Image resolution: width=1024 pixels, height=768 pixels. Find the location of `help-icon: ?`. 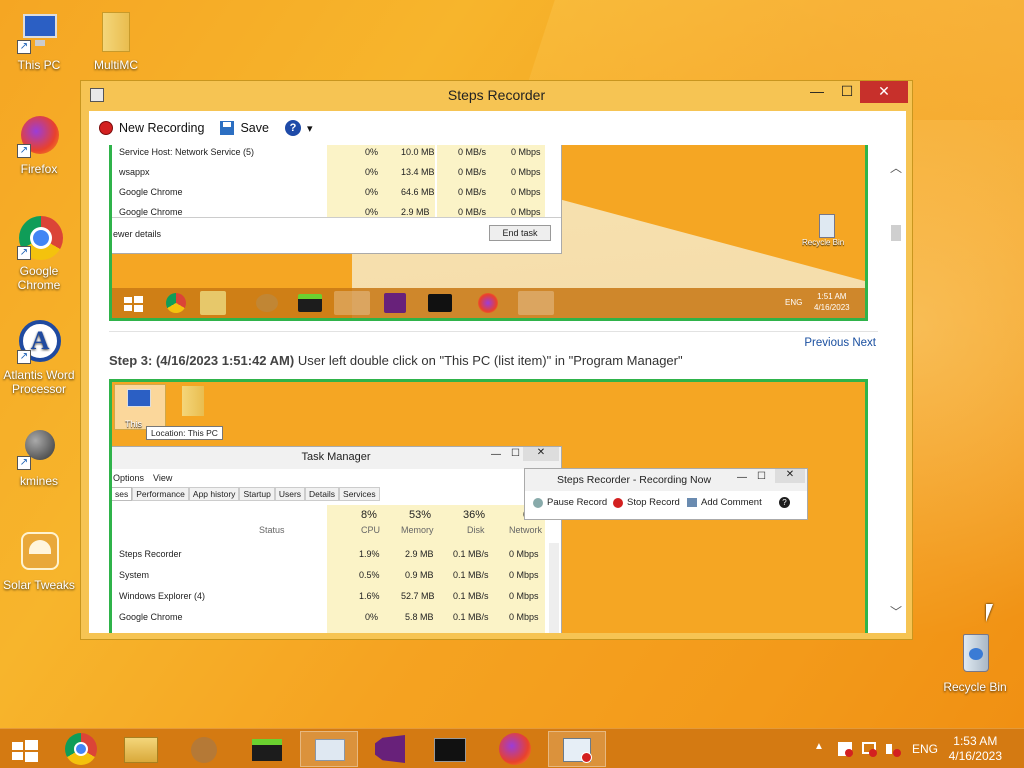

help-icon: ? is located at coordinates (292, 128).